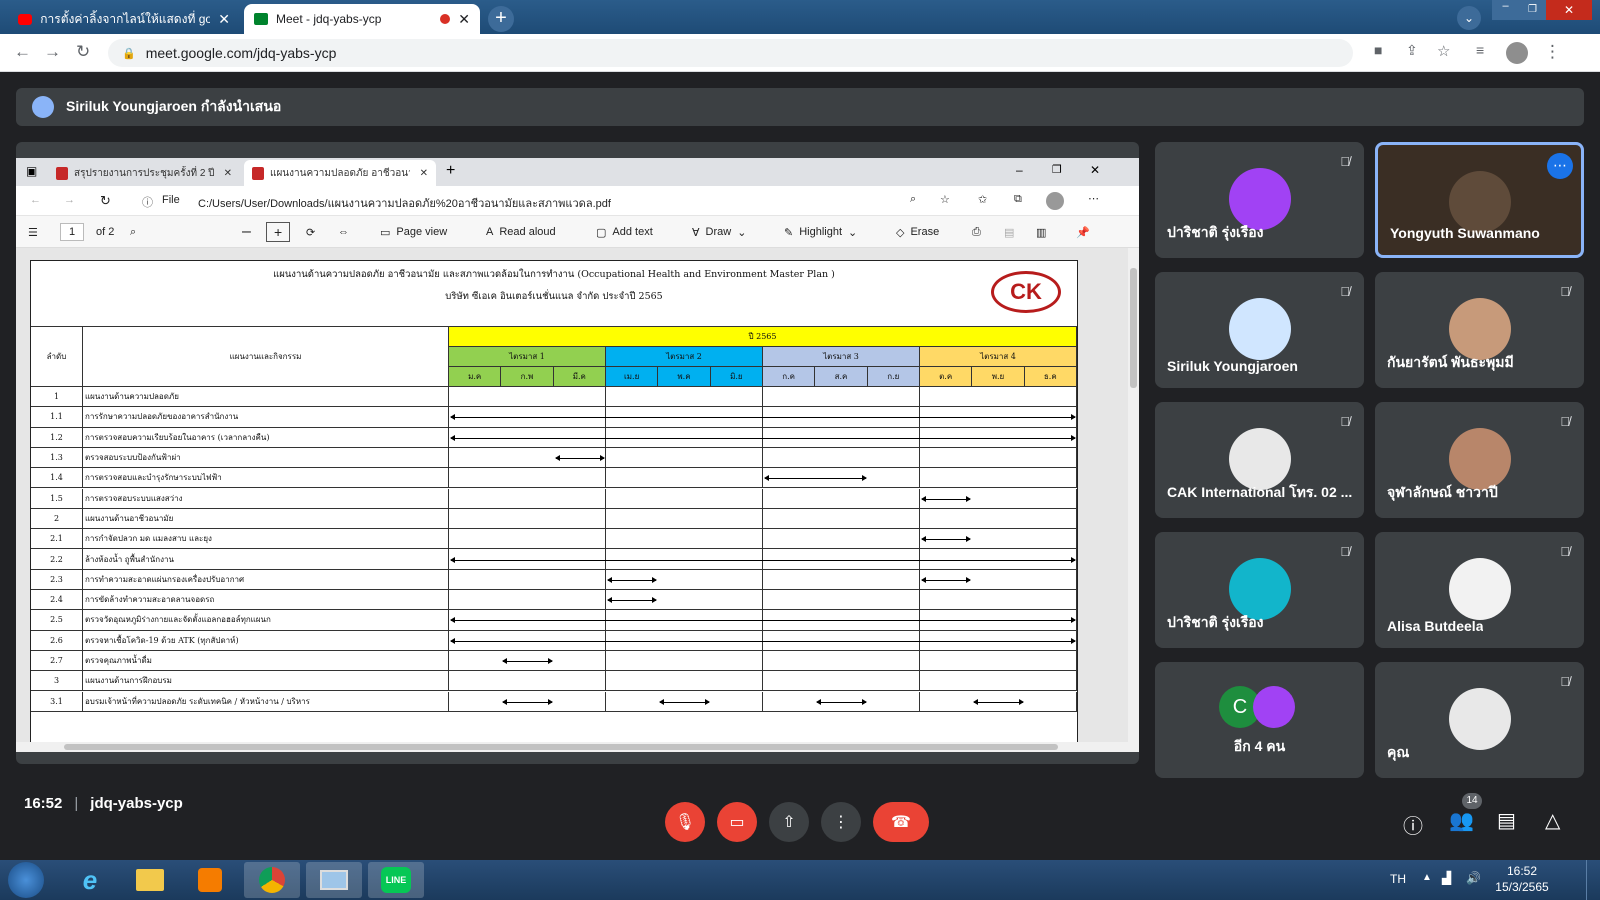 This screenshot has width=1600, height=900. Describe the element at coordinates (450, 171) in the screenshot. I see `new-tab-icon: +` at that location.